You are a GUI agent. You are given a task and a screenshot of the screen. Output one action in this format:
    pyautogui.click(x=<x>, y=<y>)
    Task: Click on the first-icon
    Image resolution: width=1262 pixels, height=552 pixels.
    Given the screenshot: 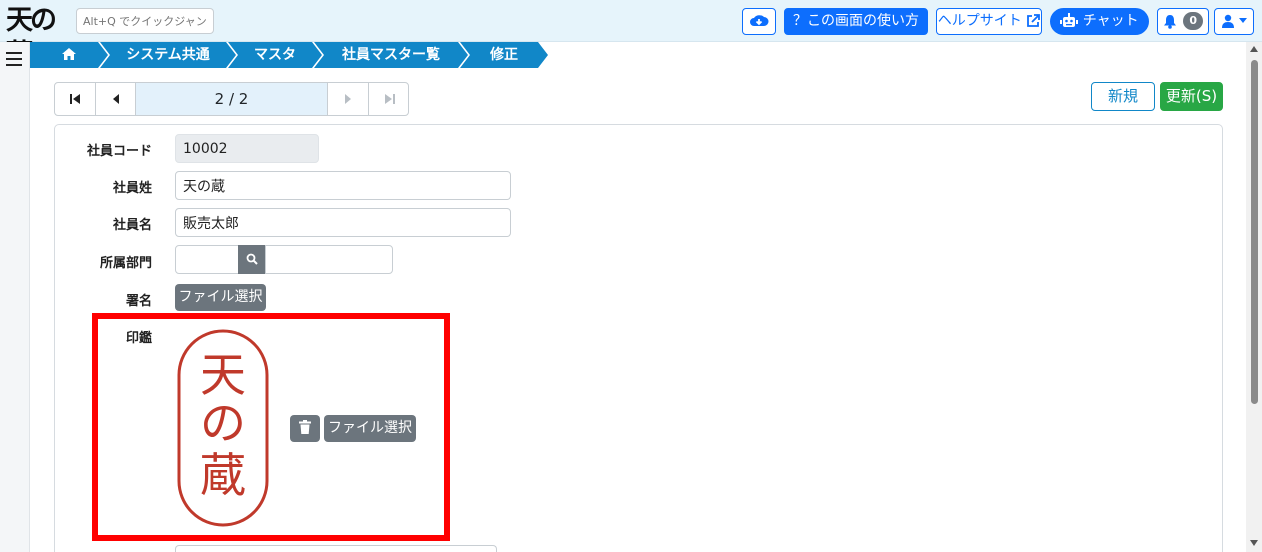 What is the action you would take?
    pyautogui.click(x=75, y=99)
    